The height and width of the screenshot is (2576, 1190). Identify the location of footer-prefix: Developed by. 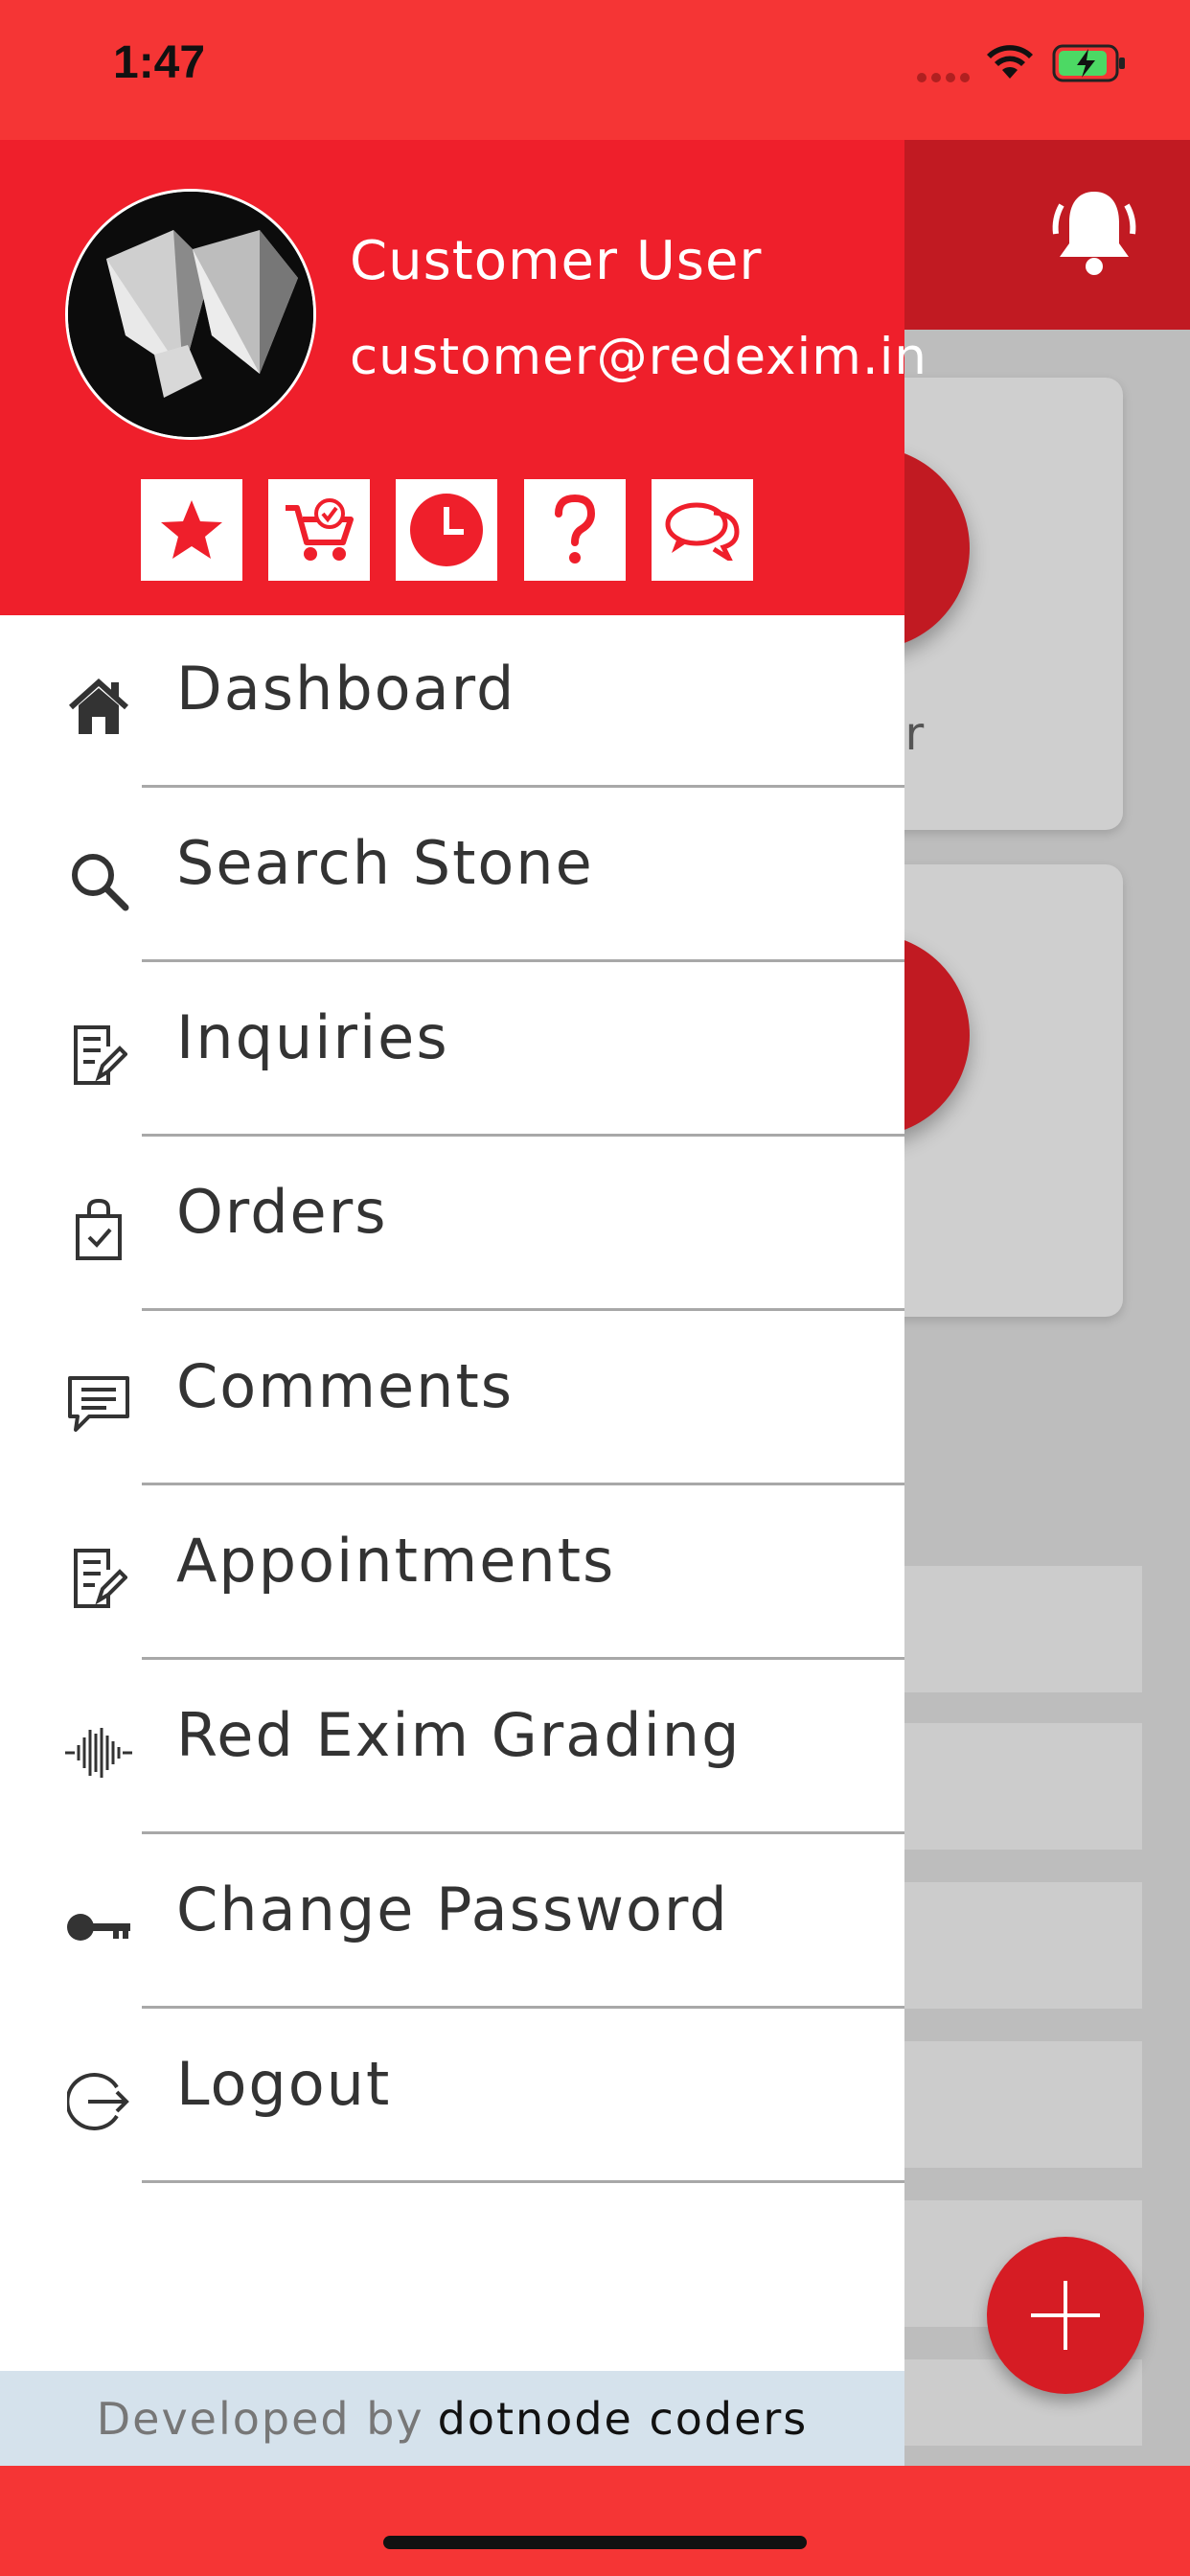
(260, 2419).